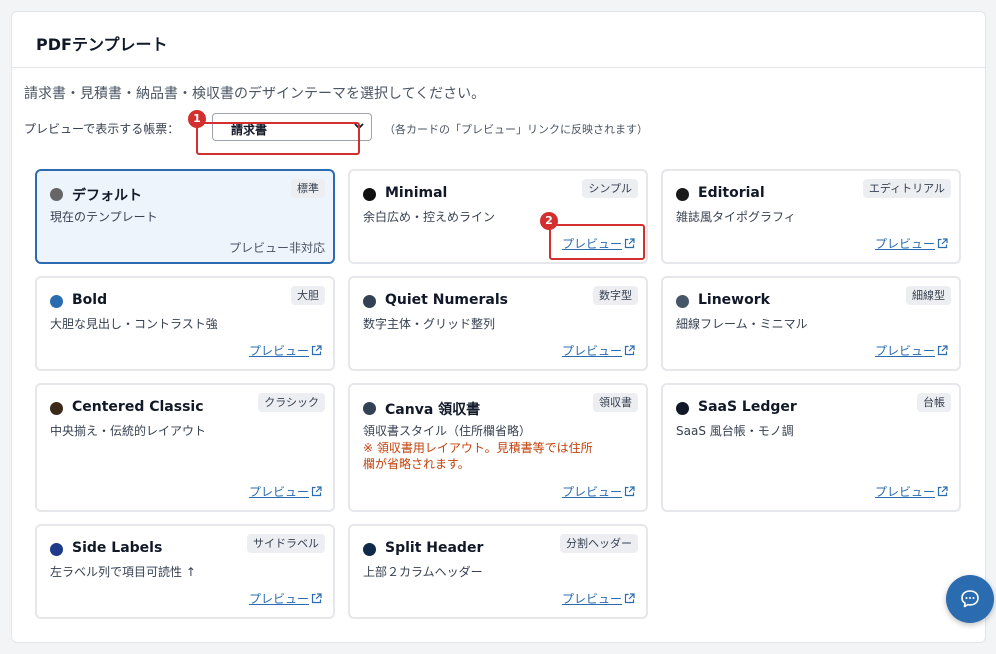 Image resolution: width=996 pixels, height=654 pixels. Describe the element at coordinates (597, 242) in the screenshot. I see `highlight-frame-preview-link` at that location.